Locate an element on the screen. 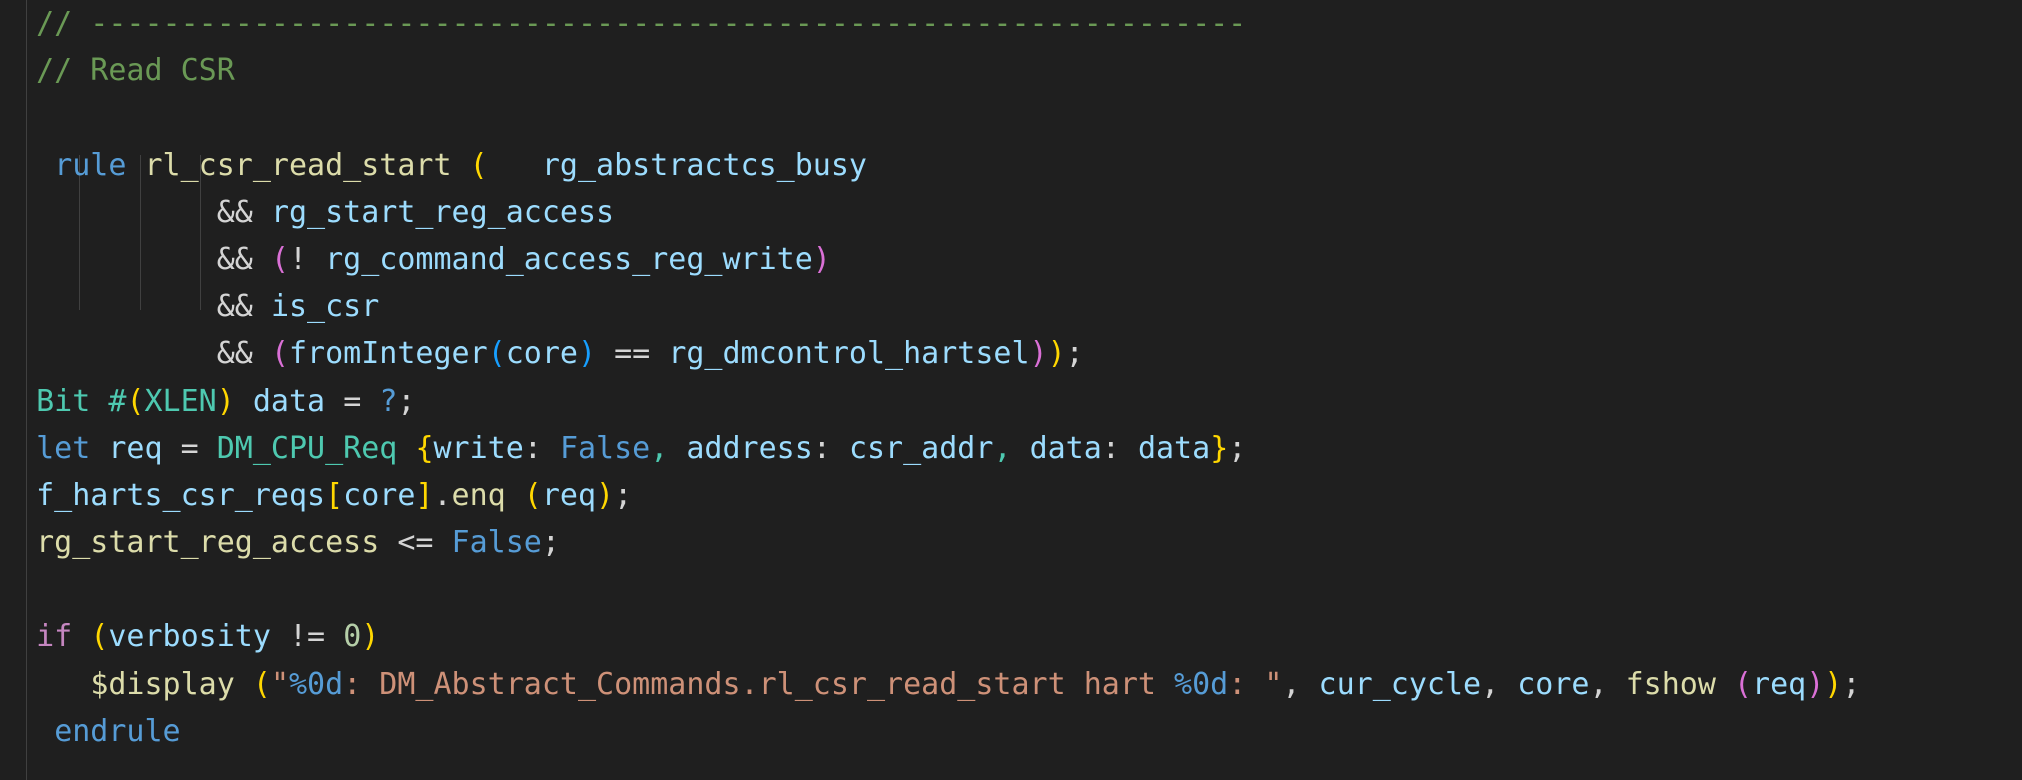 The image size is (2022, 780). code-token: if is located at coordinates (54, 637).